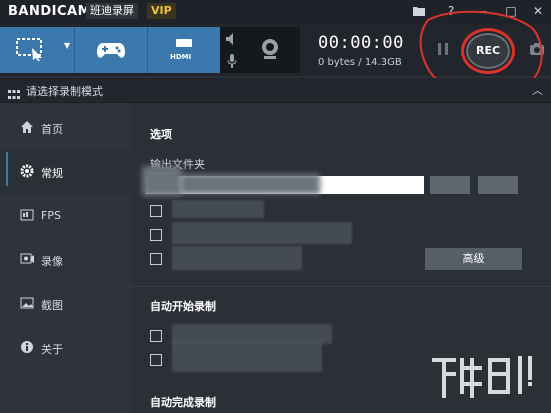  I want to click on mode-dropdown: ▼, so click(68, 50).